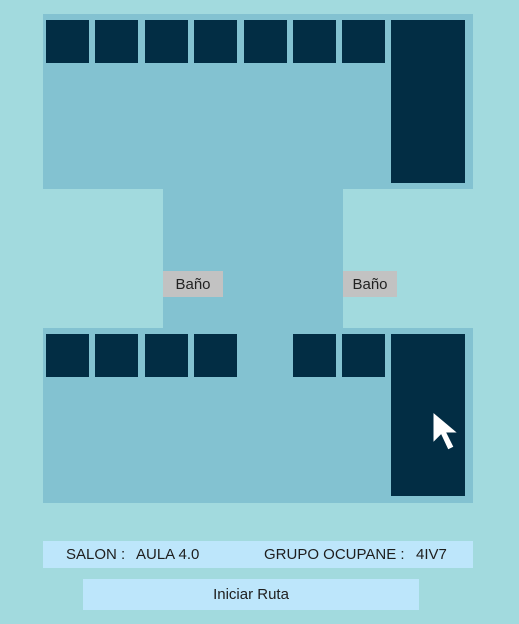 The width and height of the screenshot is (519, 624). I want to click on start-route-button: Iniciar Ruta, so click(251, 594).